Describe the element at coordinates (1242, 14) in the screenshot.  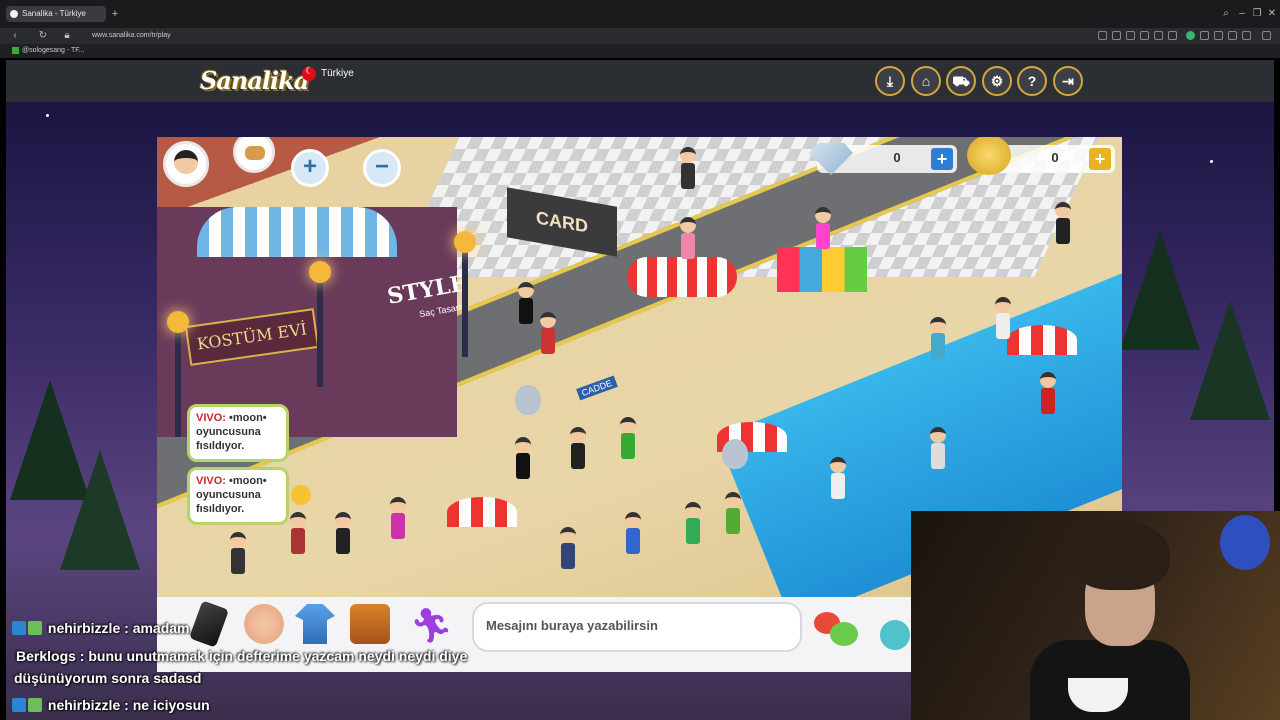
I see `minimize-icon: –` at that location.